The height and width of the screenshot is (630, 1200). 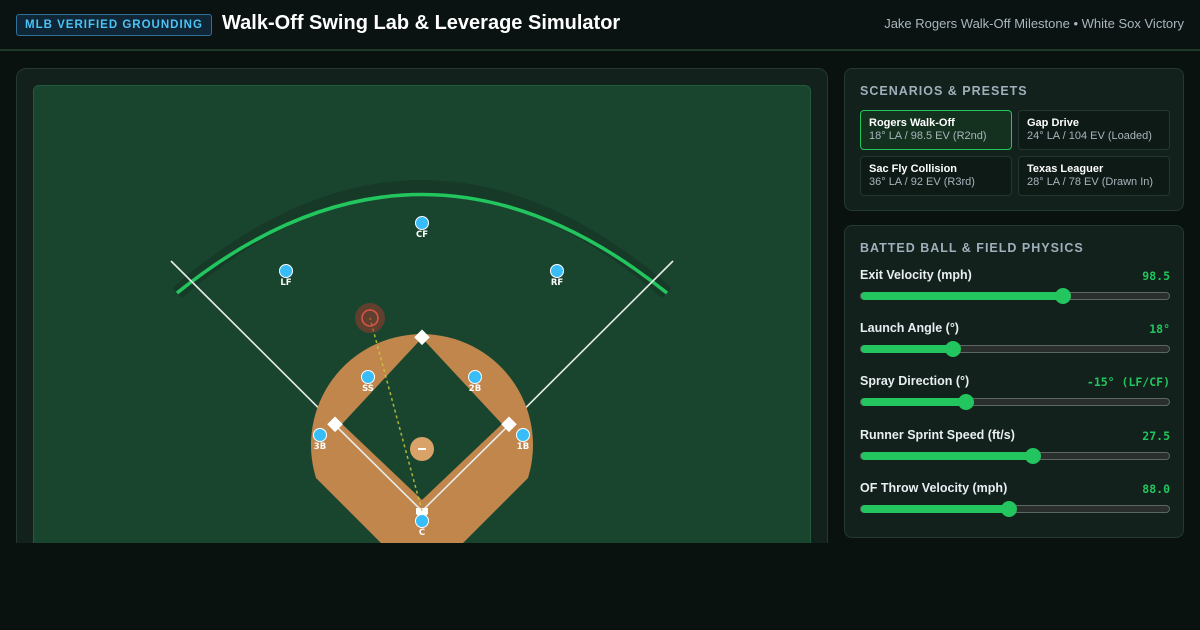 I want to click on outfield-wall-band, so click(x=422, y=239).